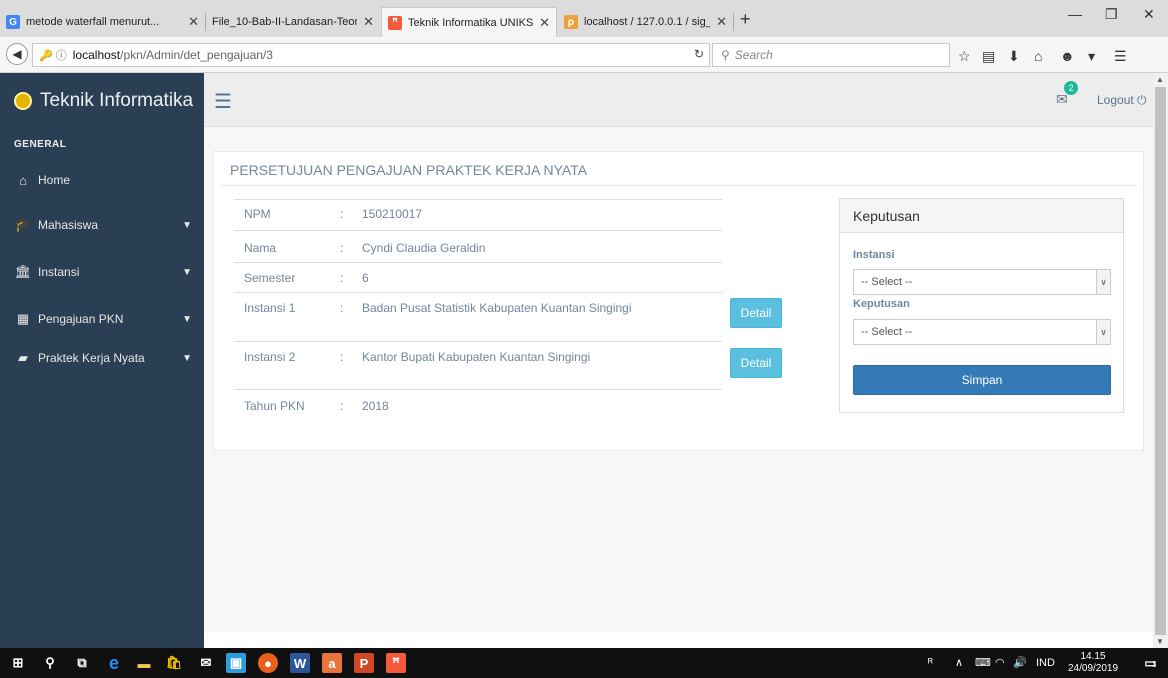 The height and width of the screenshot is (678, 1168). I want to click on select-value: -- Select --, so click(887, 282).